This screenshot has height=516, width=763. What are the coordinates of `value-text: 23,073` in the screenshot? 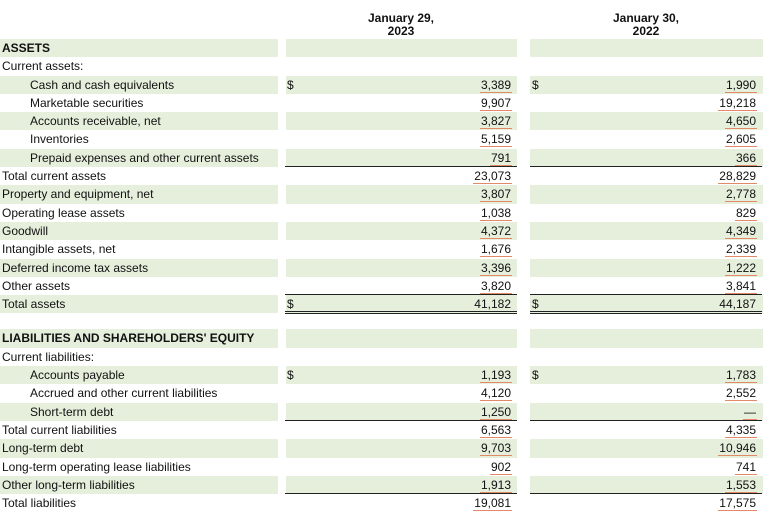 It's located at (492, 177).